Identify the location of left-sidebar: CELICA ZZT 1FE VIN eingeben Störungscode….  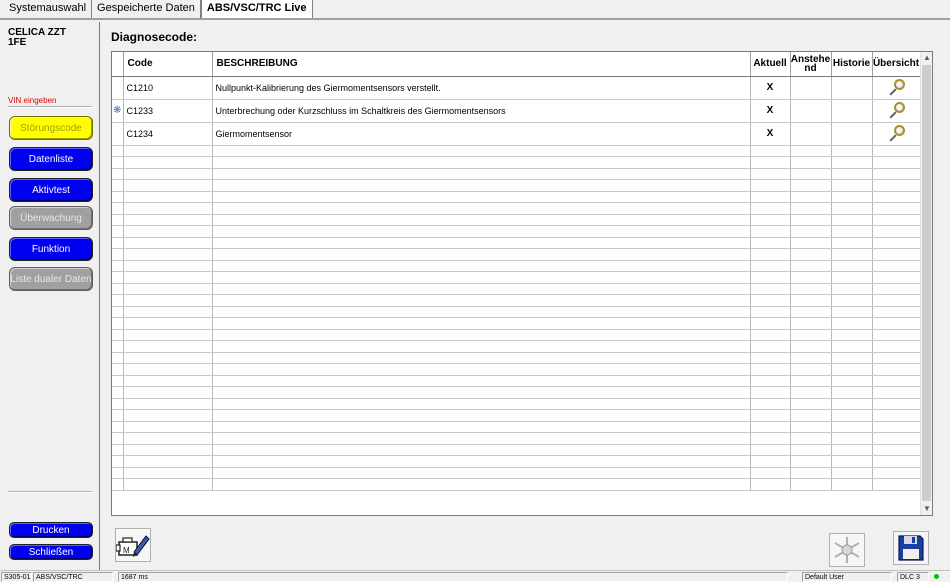
(50, 296).